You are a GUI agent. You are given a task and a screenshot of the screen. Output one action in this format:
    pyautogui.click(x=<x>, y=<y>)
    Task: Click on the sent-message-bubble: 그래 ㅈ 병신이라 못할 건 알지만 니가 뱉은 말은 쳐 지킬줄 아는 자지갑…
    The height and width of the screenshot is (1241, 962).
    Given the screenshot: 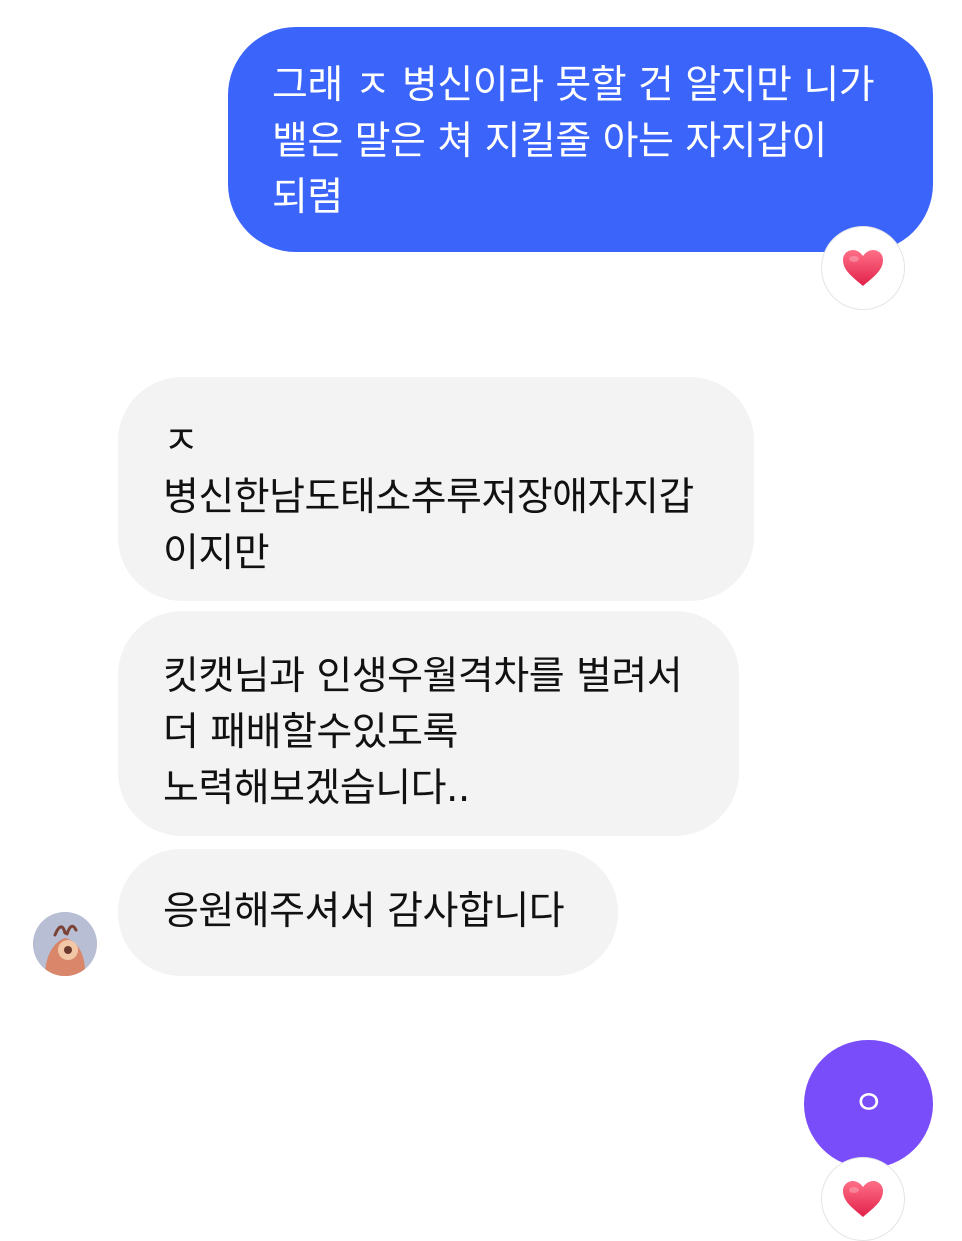 What is the action you would take?
    pyautogui.click(x=580, y=139)
    